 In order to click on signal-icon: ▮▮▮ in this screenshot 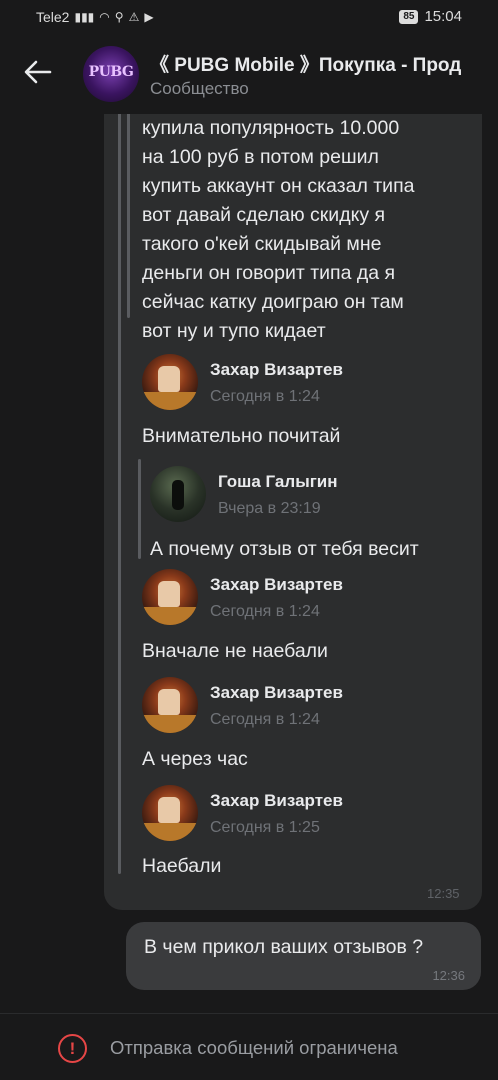, I will do `click(84, 17)`.